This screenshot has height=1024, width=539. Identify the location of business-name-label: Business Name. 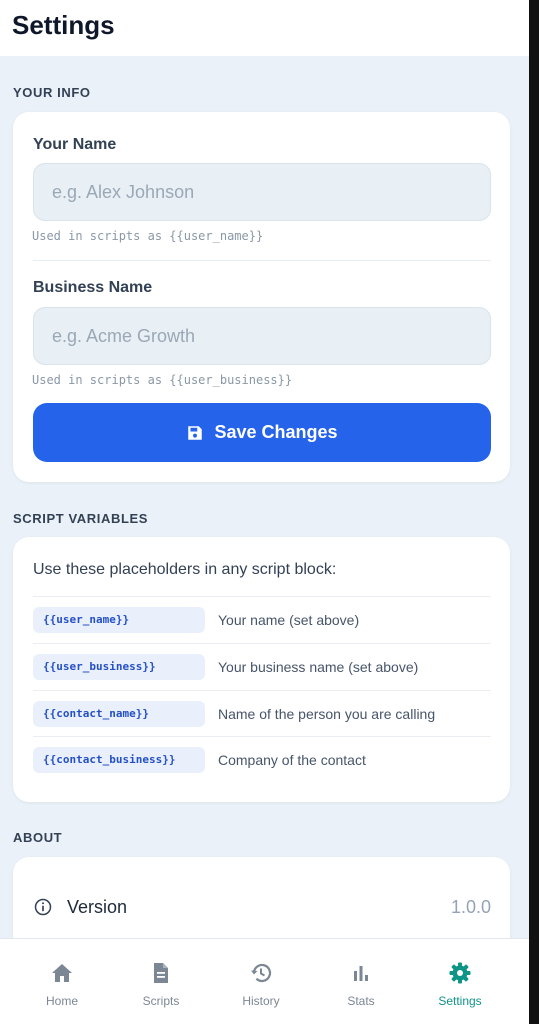
(93, 287).